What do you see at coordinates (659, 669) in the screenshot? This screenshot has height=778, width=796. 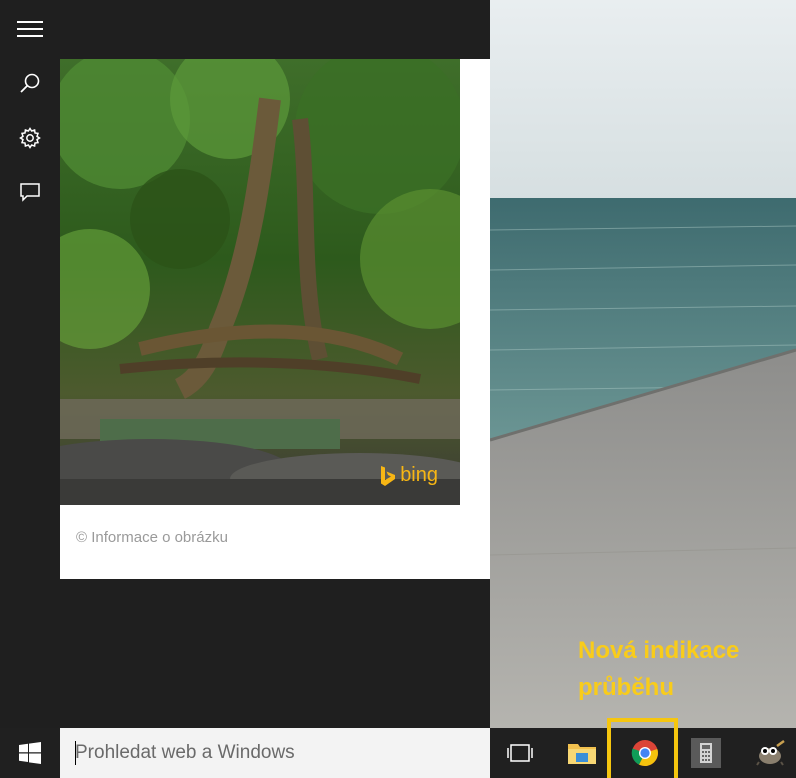 I see `progress-annotation-text: Nová indikace průběhu` at bounding box center [659, 669].